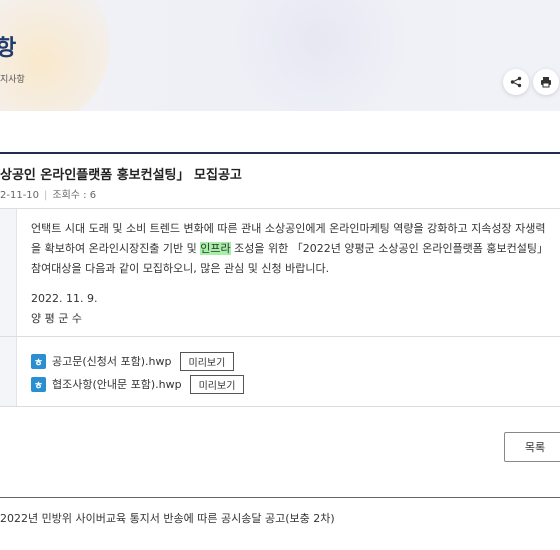 Image resolution: width=560 pixels, height=550 pixels. I want to click on attachments-left-band, so click(8, 371).